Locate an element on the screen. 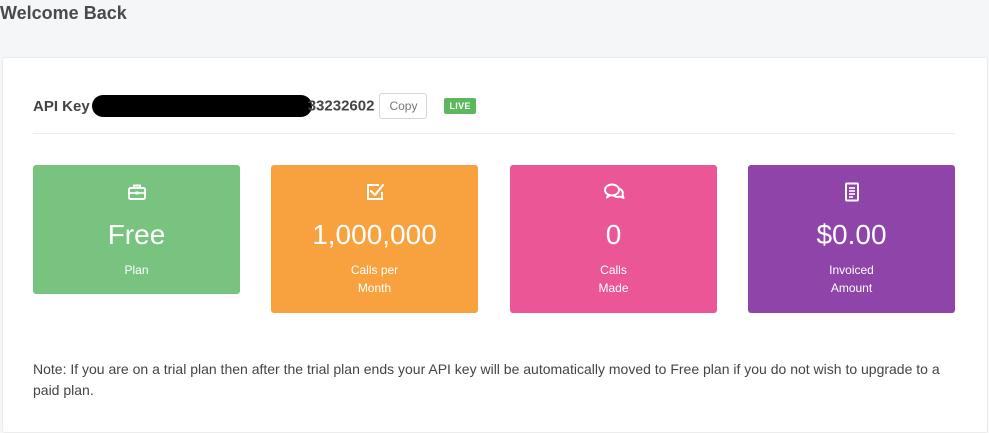 The height and width of the screenshot is (433, 989). status-badge: LIVE is located at coordinates (460, 106).